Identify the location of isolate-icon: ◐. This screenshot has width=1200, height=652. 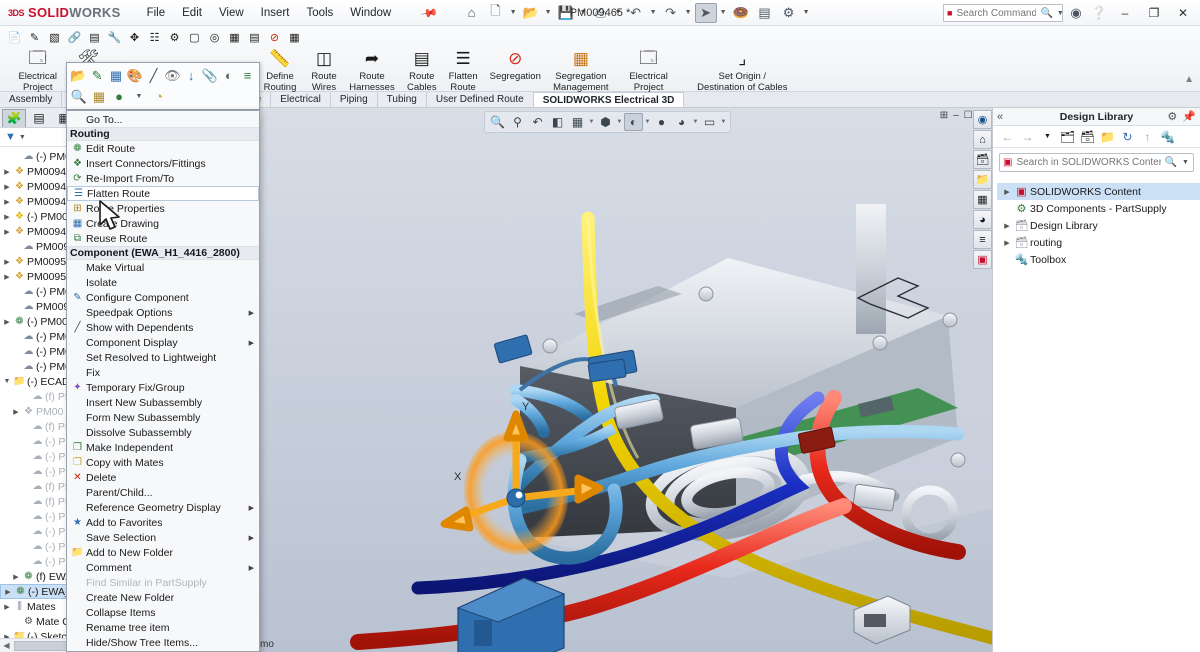
(228, 76).